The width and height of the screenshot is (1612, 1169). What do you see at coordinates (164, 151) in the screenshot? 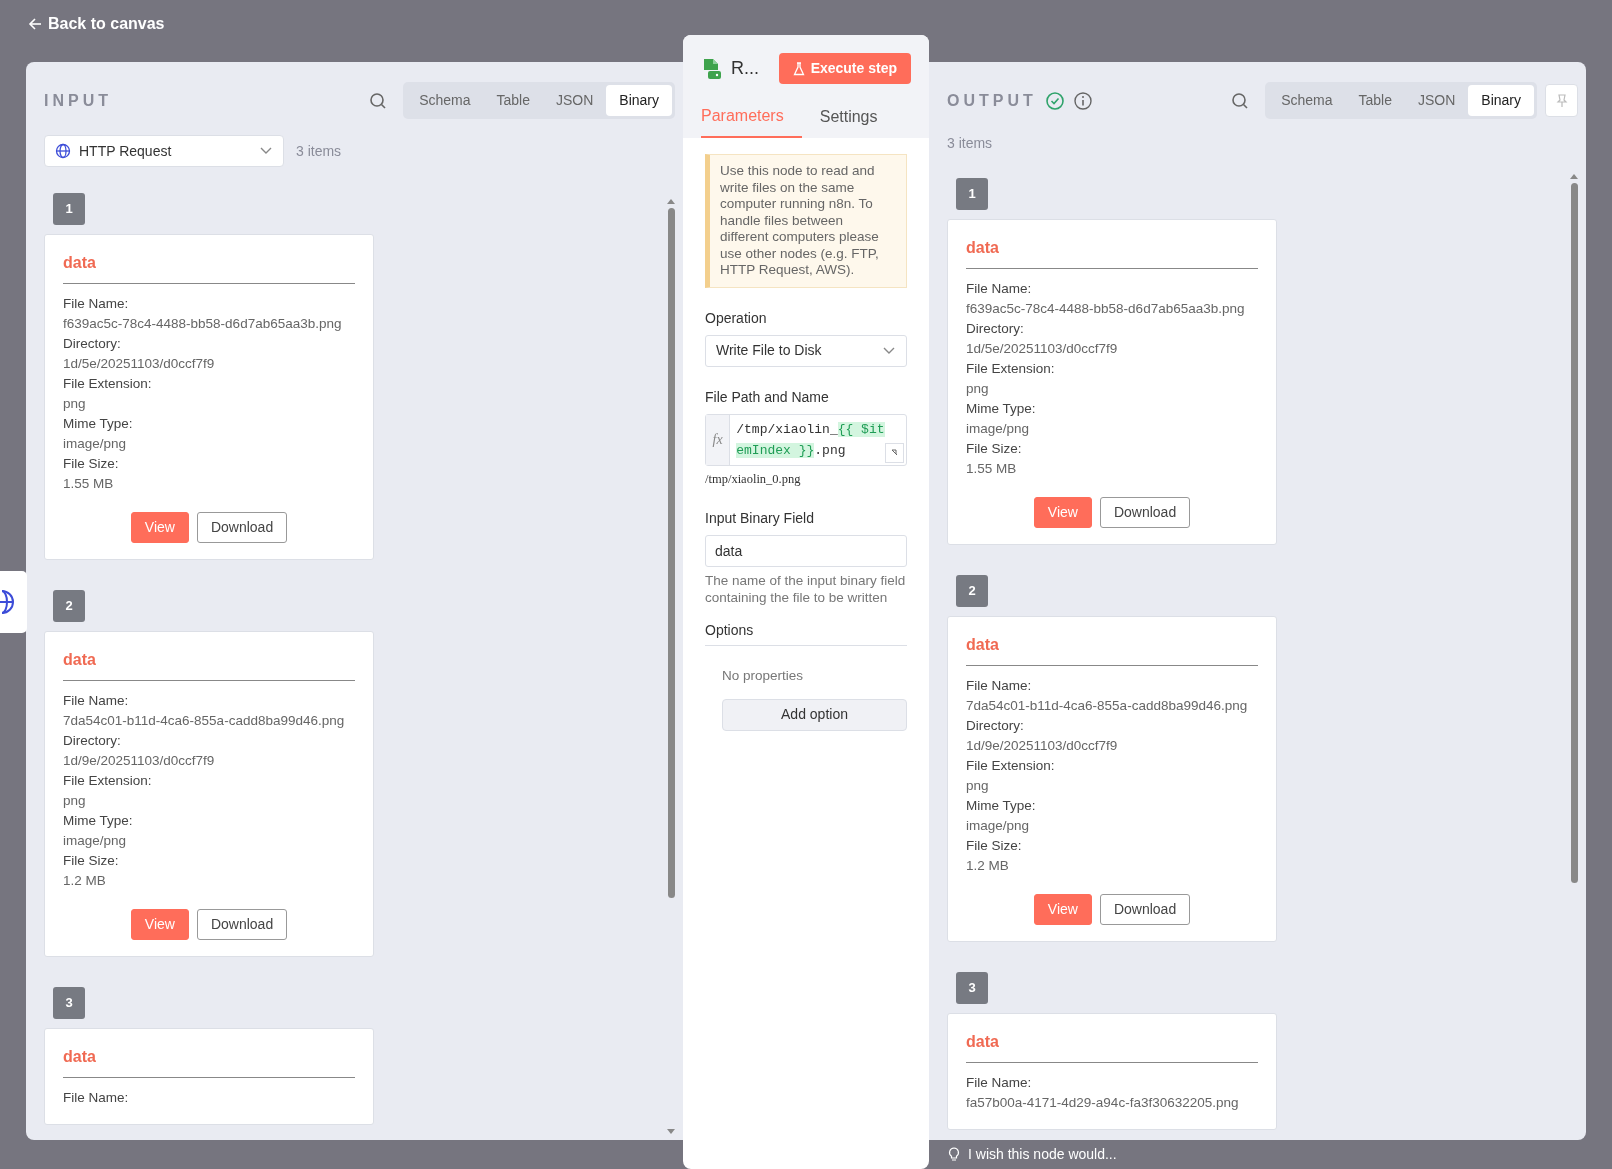
I see `source-node-select: HTTP Request` at bounding box center [164, 151].